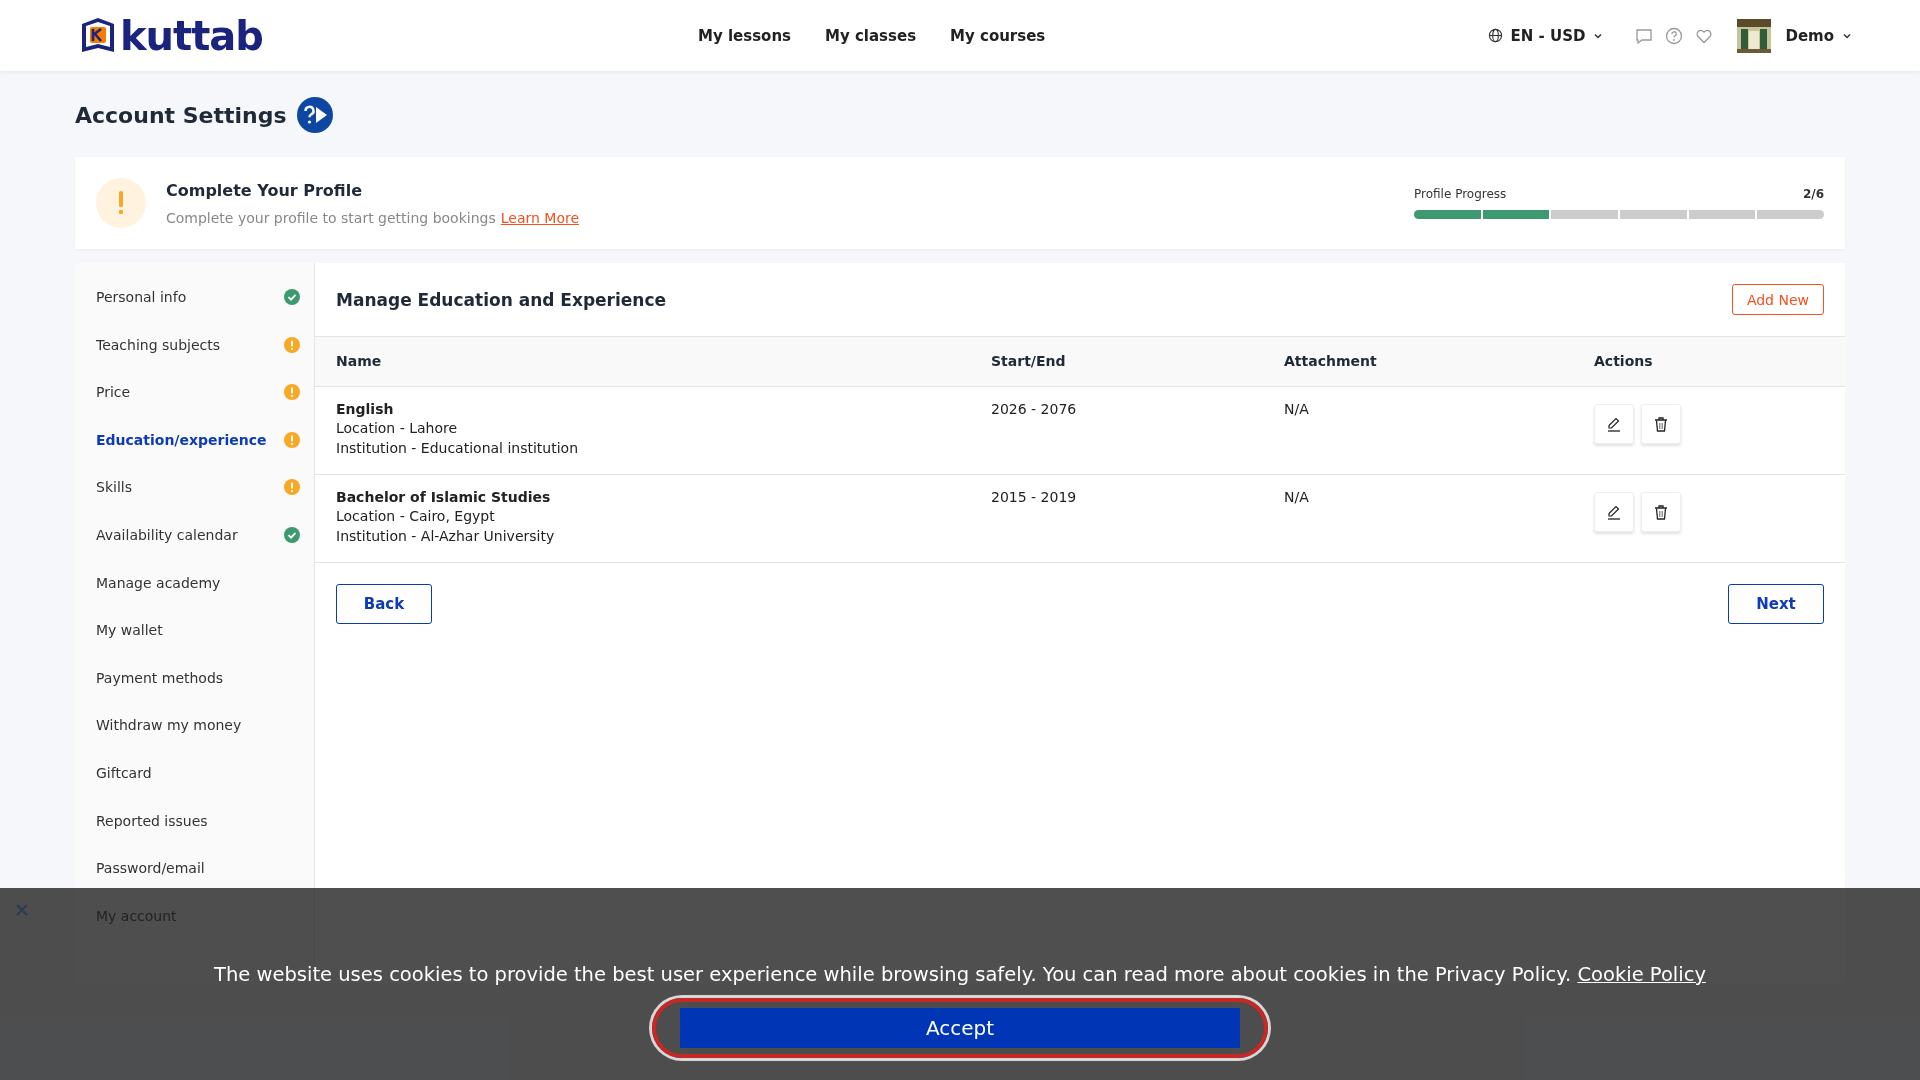 This screenshot has width=1920, height=1080. Describe the element at coordinates (960, 974) in the screenshot. I see `cookie-message: The website uses cookies to provide the best user experience while browsing safely. You can read more about cookies in the Privacy Policy. Cookie Policy` at that location.